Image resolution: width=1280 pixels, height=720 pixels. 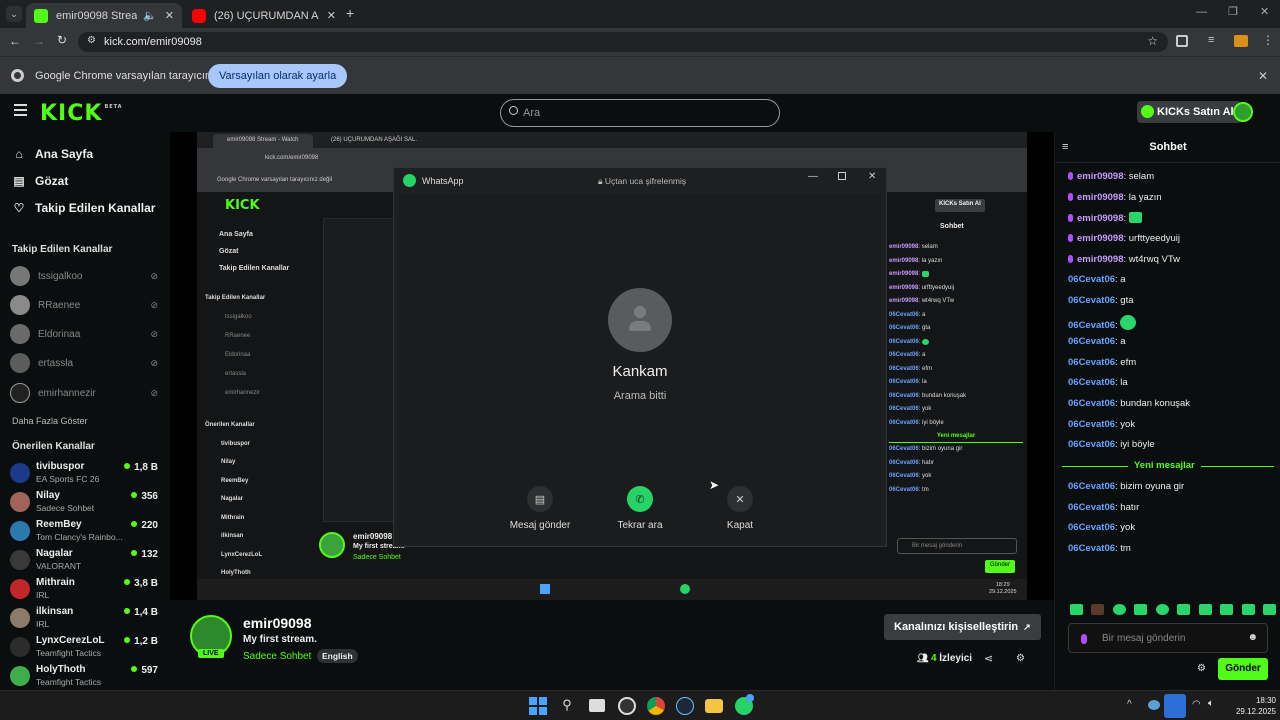 I want to click on tab-list-dropdown-icon: ⌄, so click(x=14, y=14).